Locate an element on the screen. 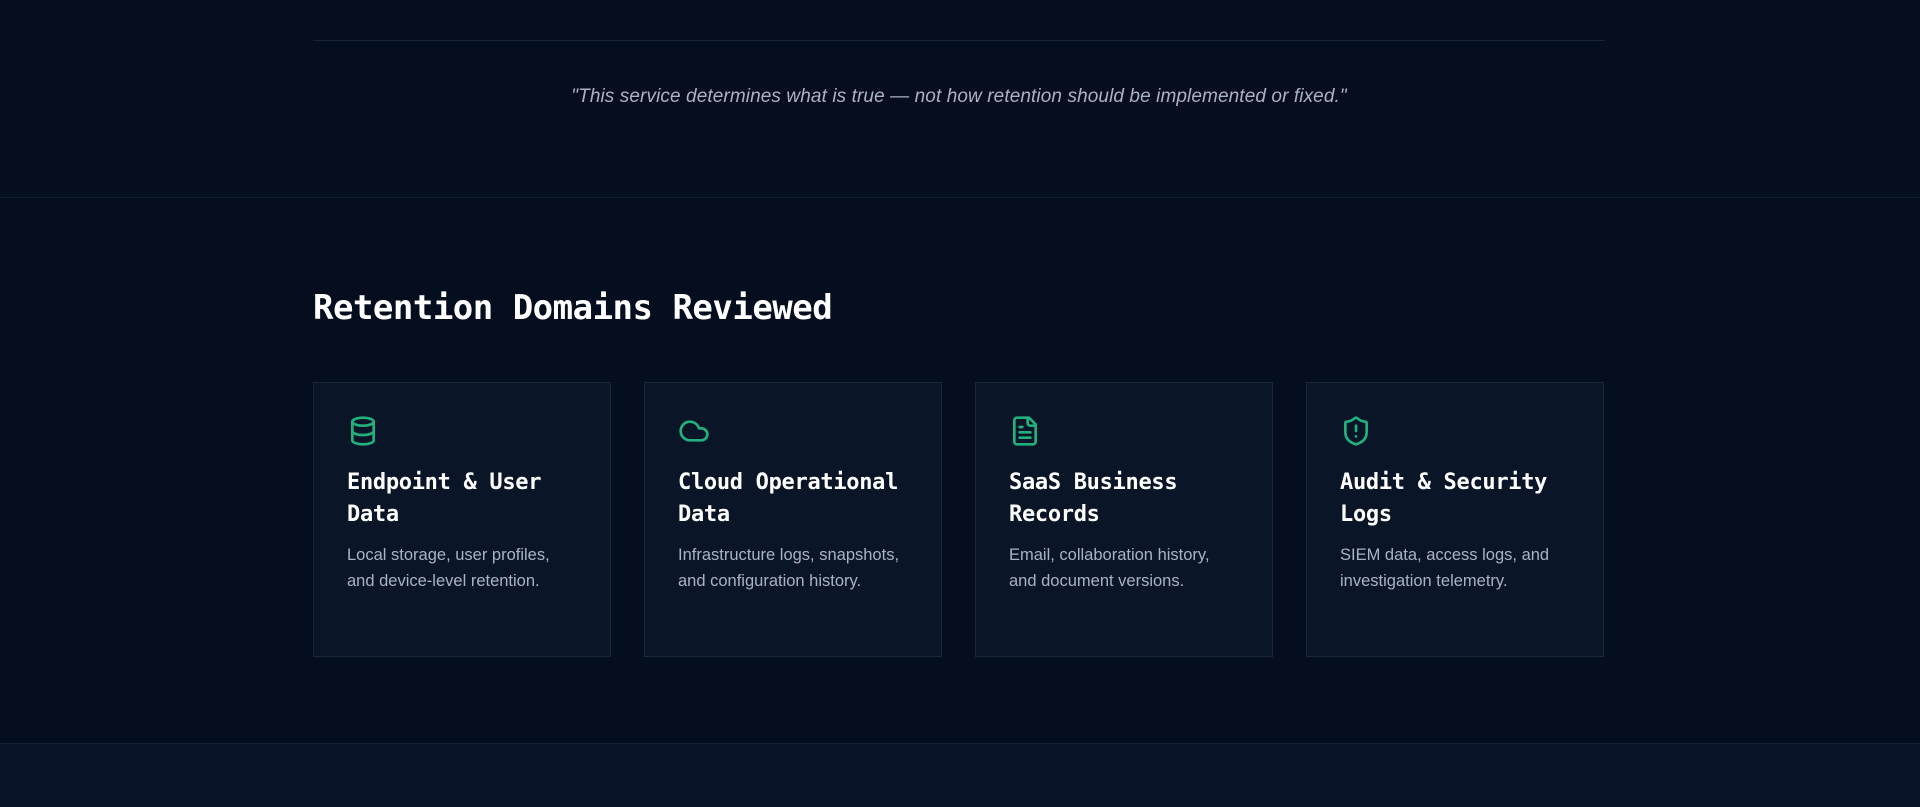 The height and width of the screenshot is (807, 1920). card-title: Endpoint & User Data is located at coordinates (444, 498).